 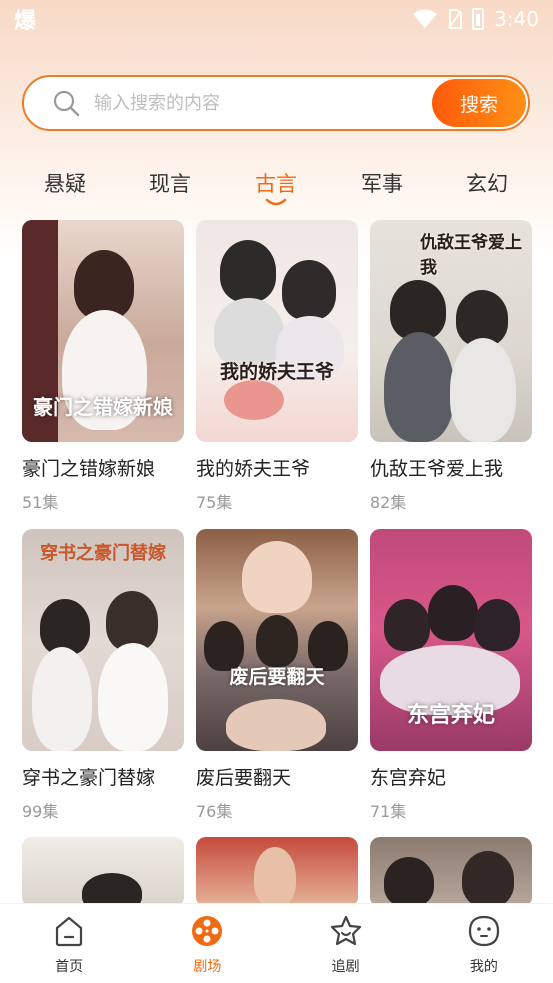 I want to click on drama-poster: 穿书之豪门替嫁, so click(x=103, y=640).